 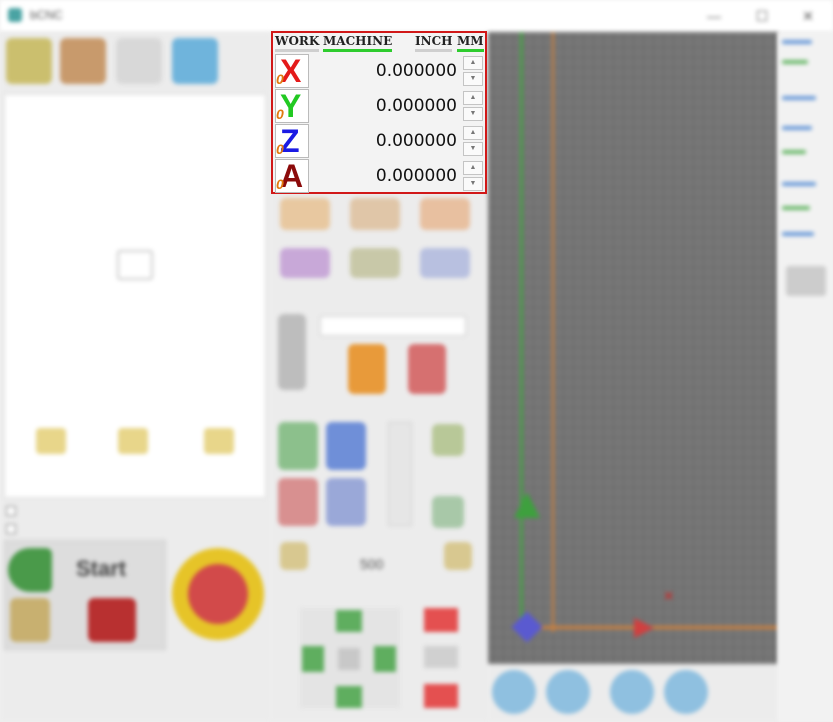 What do you see at coordinates (714, 16) in the screenshot?
I see `minimize-button: —` at bounding box center [714, 16].